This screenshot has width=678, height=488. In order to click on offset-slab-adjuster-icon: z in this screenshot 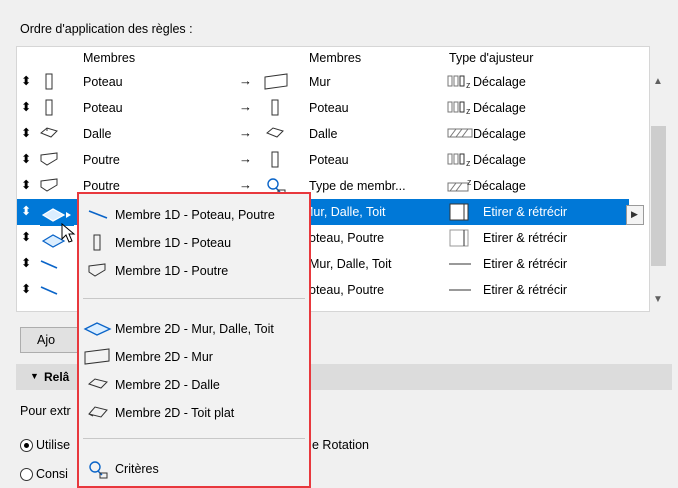, I will do `click(459, 184)`.